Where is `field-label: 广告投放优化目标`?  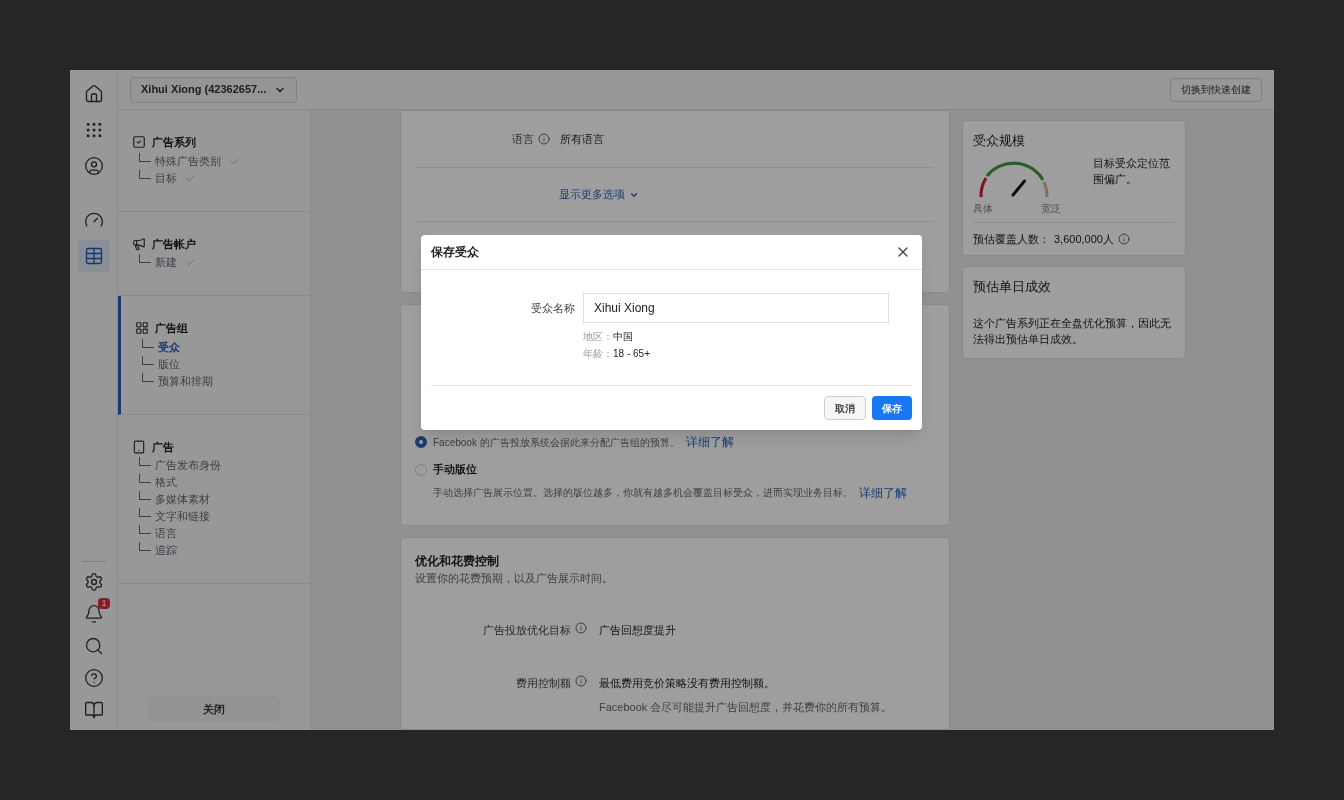 field-label: 广告投放优化目标 is located at coordinates (527, 631).